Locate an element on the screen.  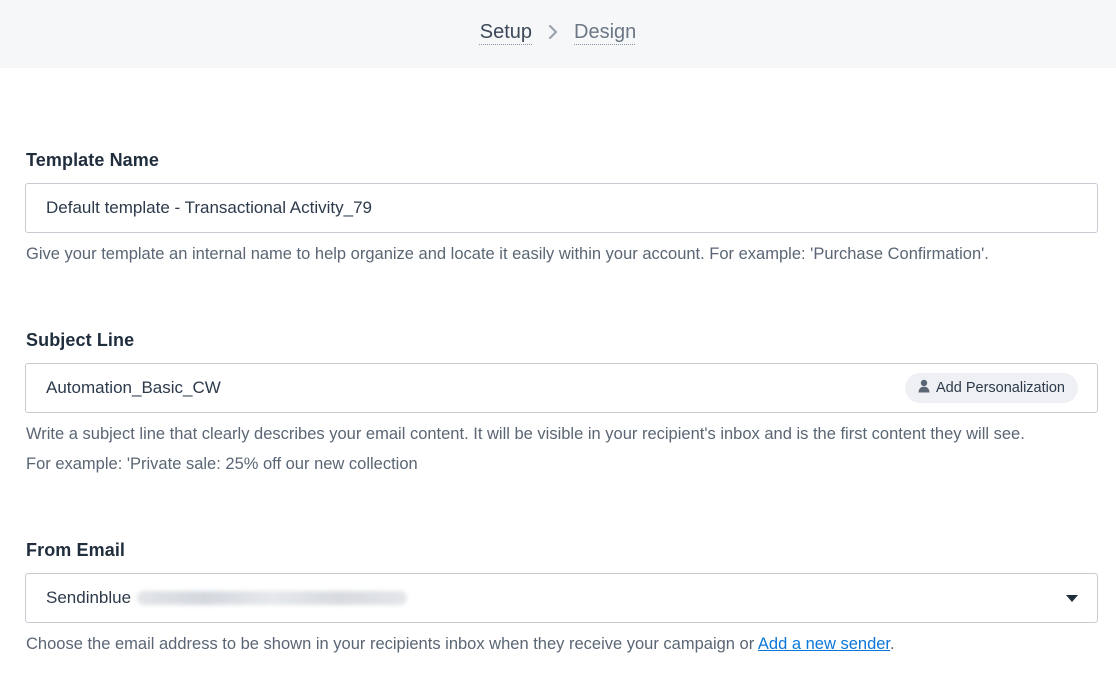
step-design: Design is located at coordinates (605, 32).